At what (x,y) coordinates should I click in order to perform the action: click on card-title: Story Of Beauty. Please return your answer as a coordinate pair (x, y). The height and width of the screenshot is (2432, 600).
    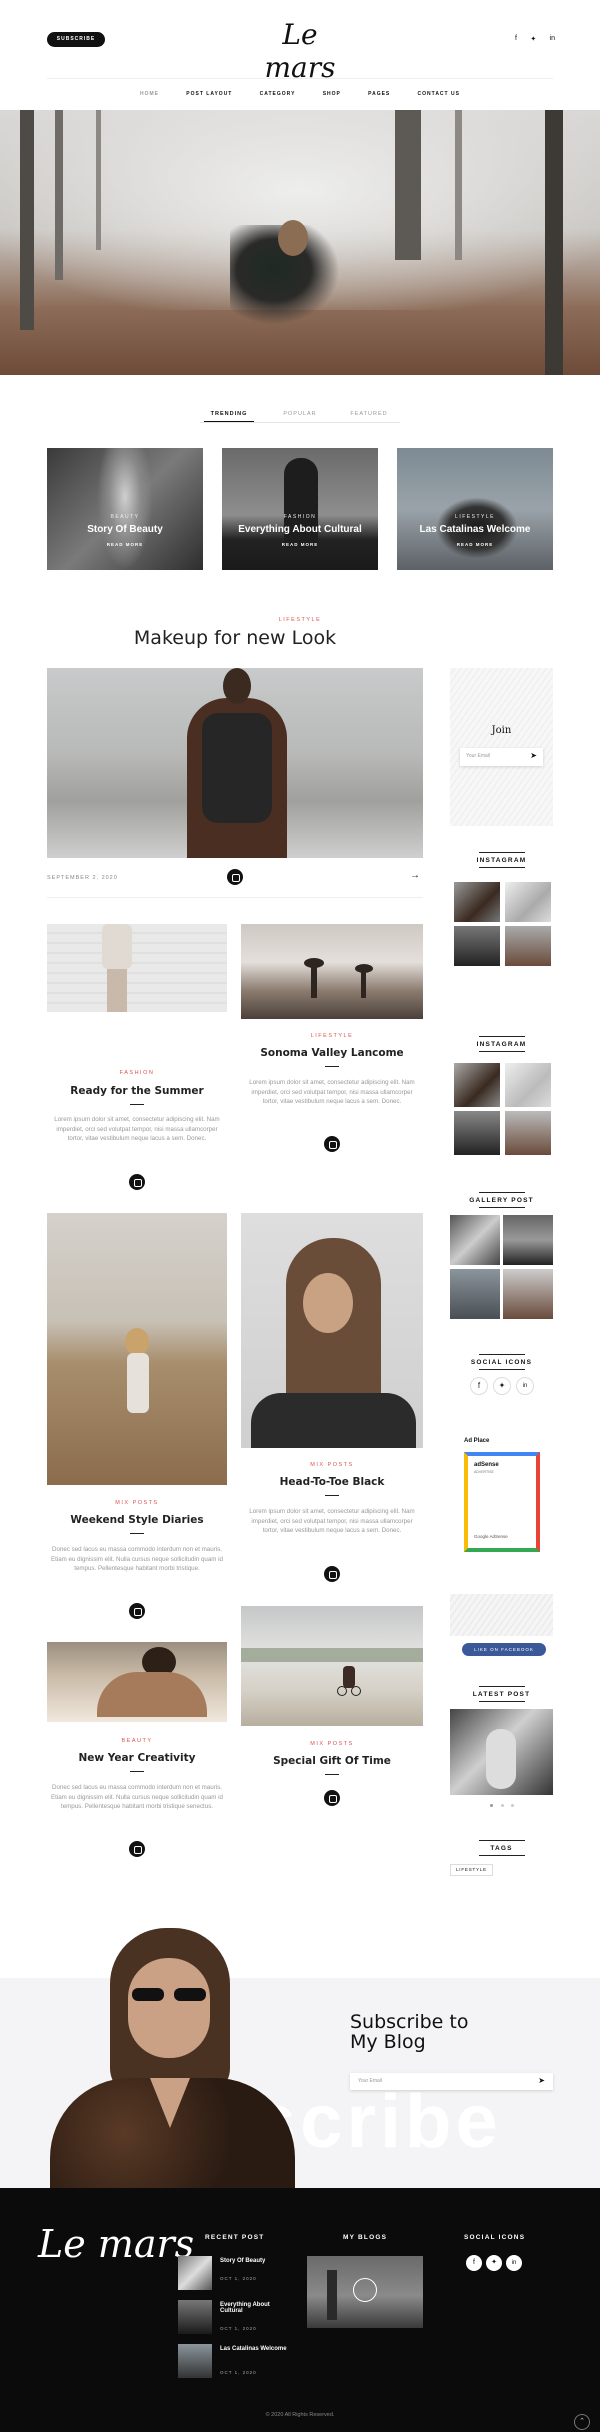
    Looking at the image, I should click on (125, 529).